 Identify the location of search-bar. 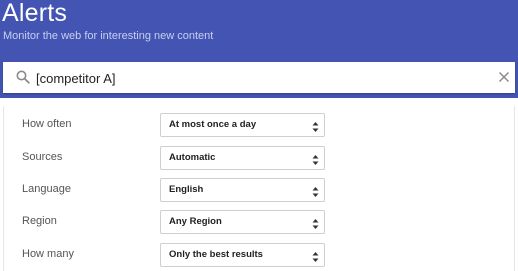
(259, 77).